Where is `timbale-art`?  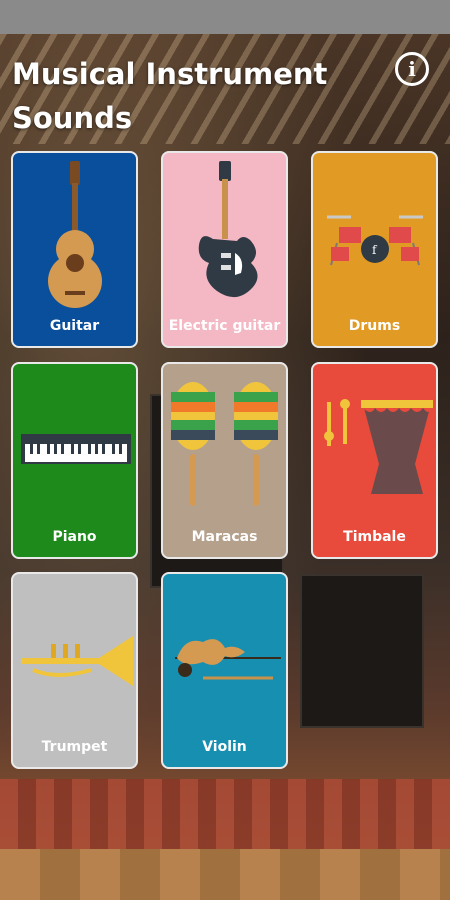 timbale-art is located at coordinates (374, 444).